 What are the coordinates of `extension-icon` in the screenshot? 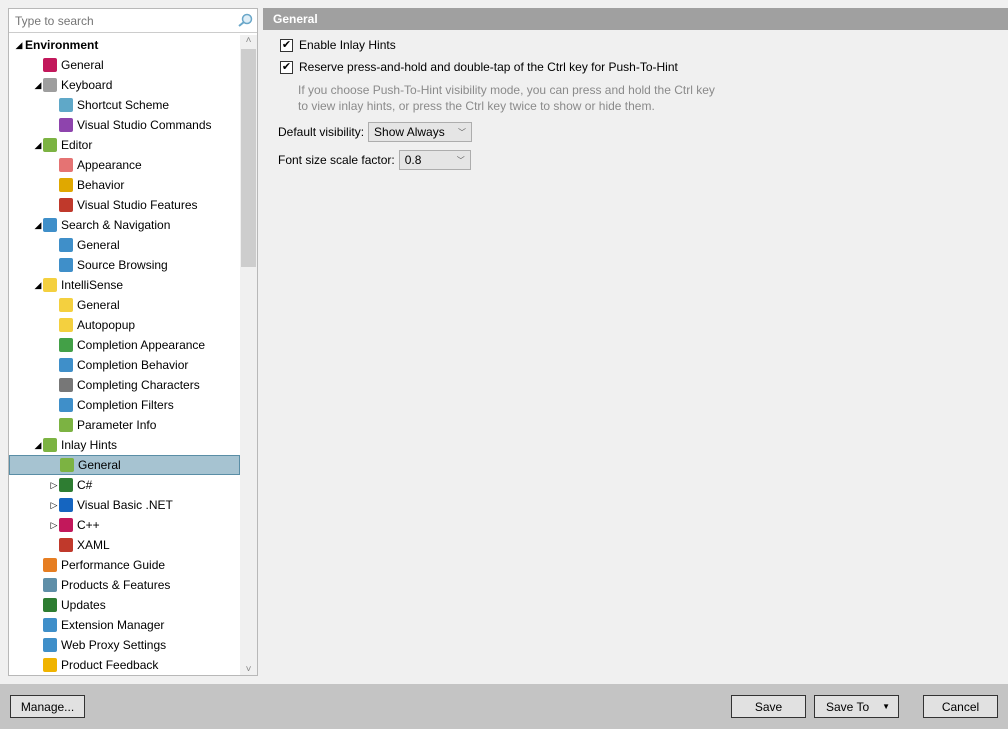 It's located at (50, 625).